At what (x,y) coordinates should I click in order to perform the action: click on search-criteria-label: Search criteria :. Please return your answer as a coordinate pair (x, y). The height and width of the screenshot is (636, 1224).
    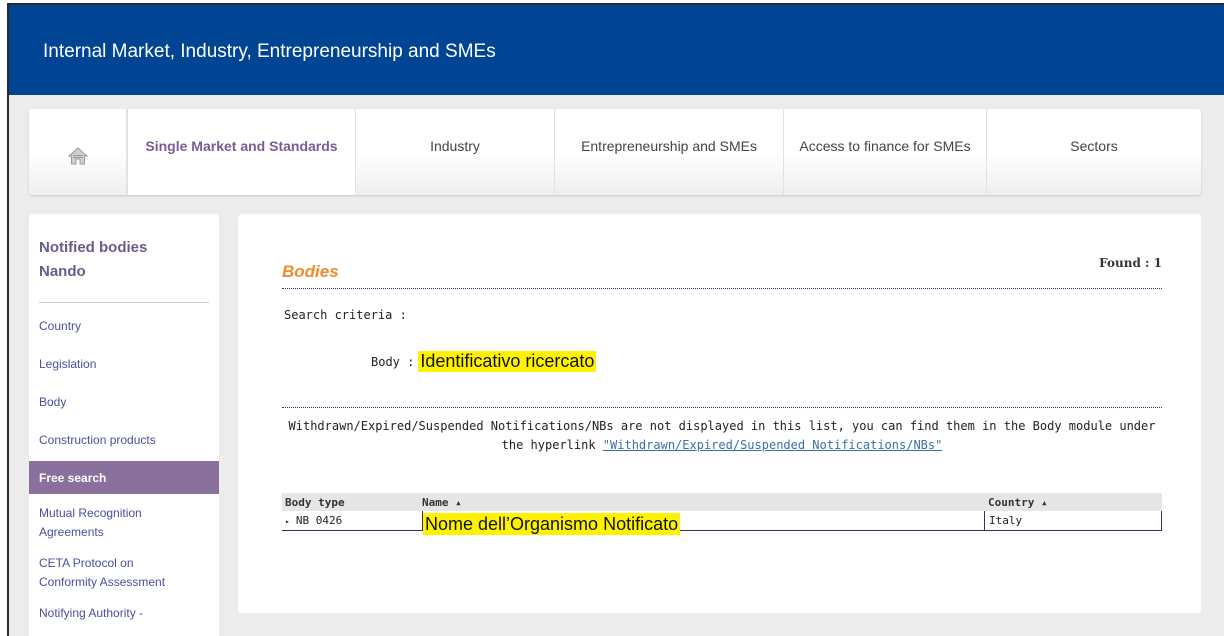
    Looking at the image, I should click on (345, 315).